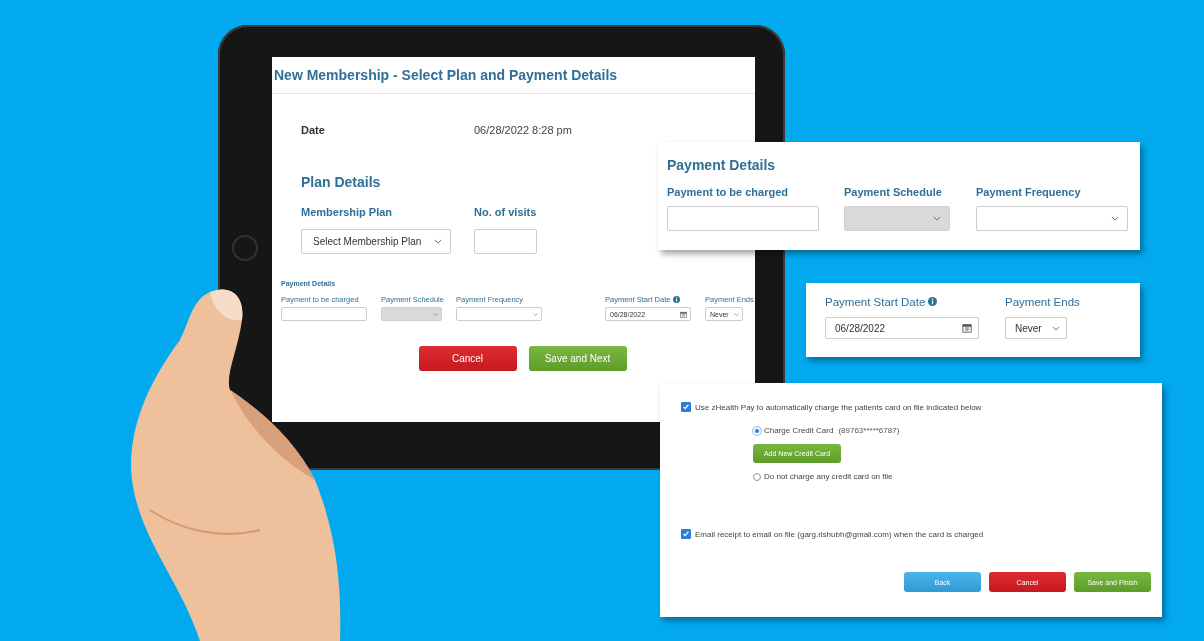 The image size is (1204, 641). Describe the element at coordinates (722, 165) in the screenshot. I see `section-heading: Payment Details` at that location.